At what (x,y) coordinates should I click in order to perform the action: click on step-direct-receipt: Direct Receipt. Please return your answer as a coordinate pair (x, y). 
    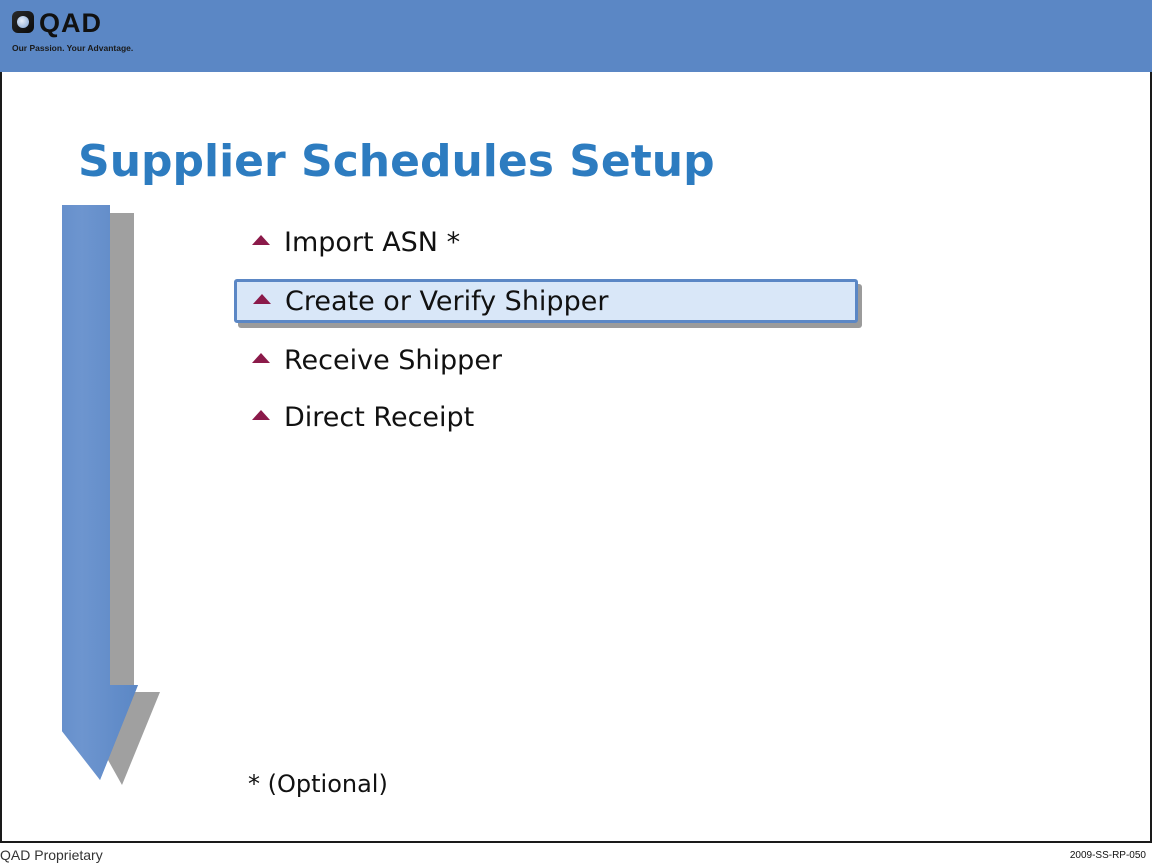
    Looking at the image, I should click on (556, 417).